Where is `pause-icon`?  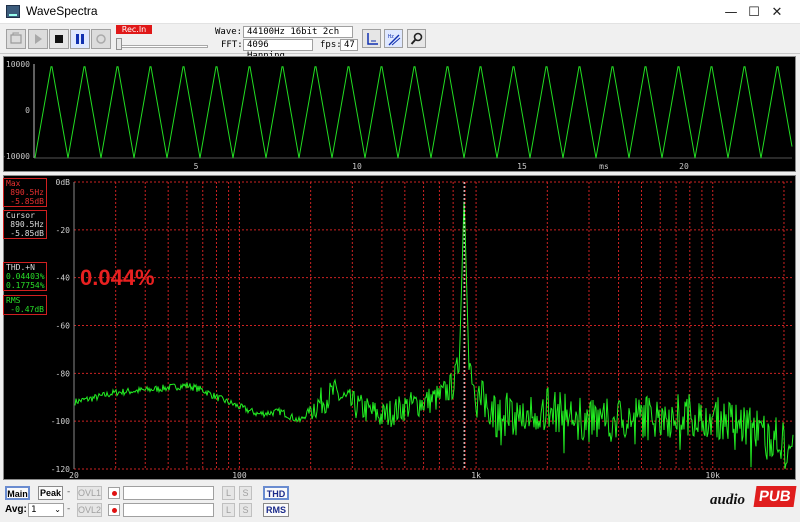 pause-icon is located at coordinates (80, 39).